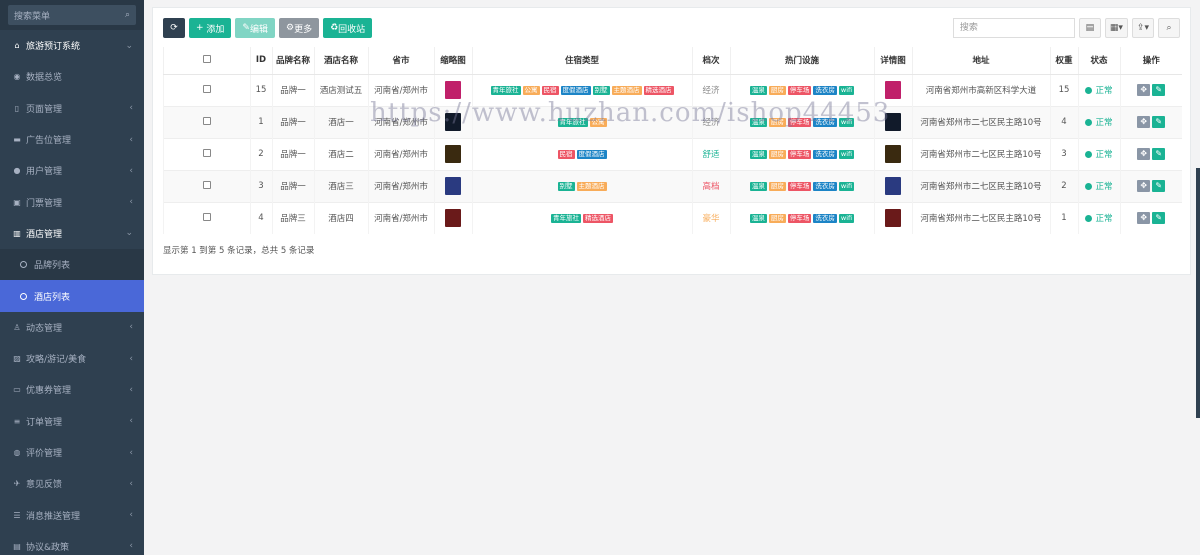 Image resolution: width=1200 pixels, height=555 pixels. I want to click on brand-cell: 品牌一, so click(292, 153).